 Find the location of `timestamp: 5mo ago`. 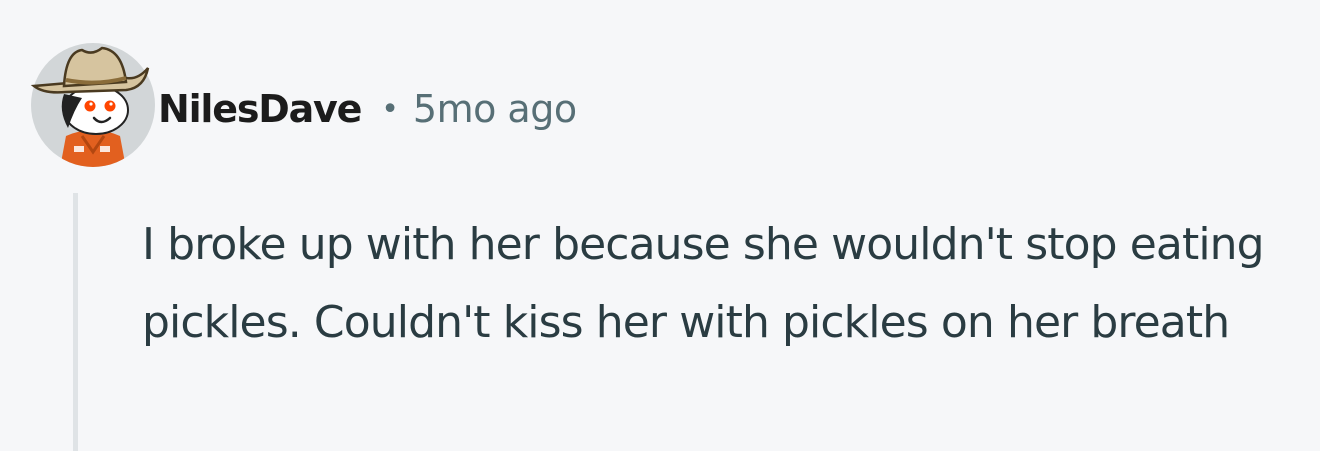

timestamp: 5mo ago is located at coordinates (495, 109).